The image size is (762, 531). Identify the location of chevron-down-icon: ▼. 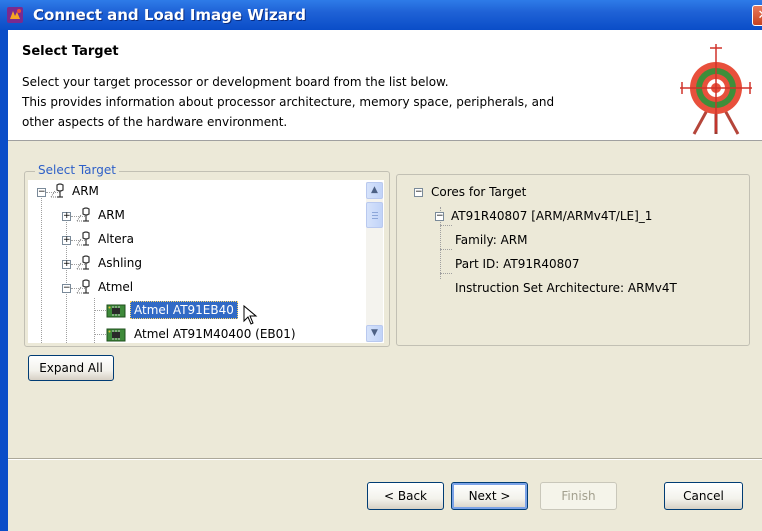
(374, 333).